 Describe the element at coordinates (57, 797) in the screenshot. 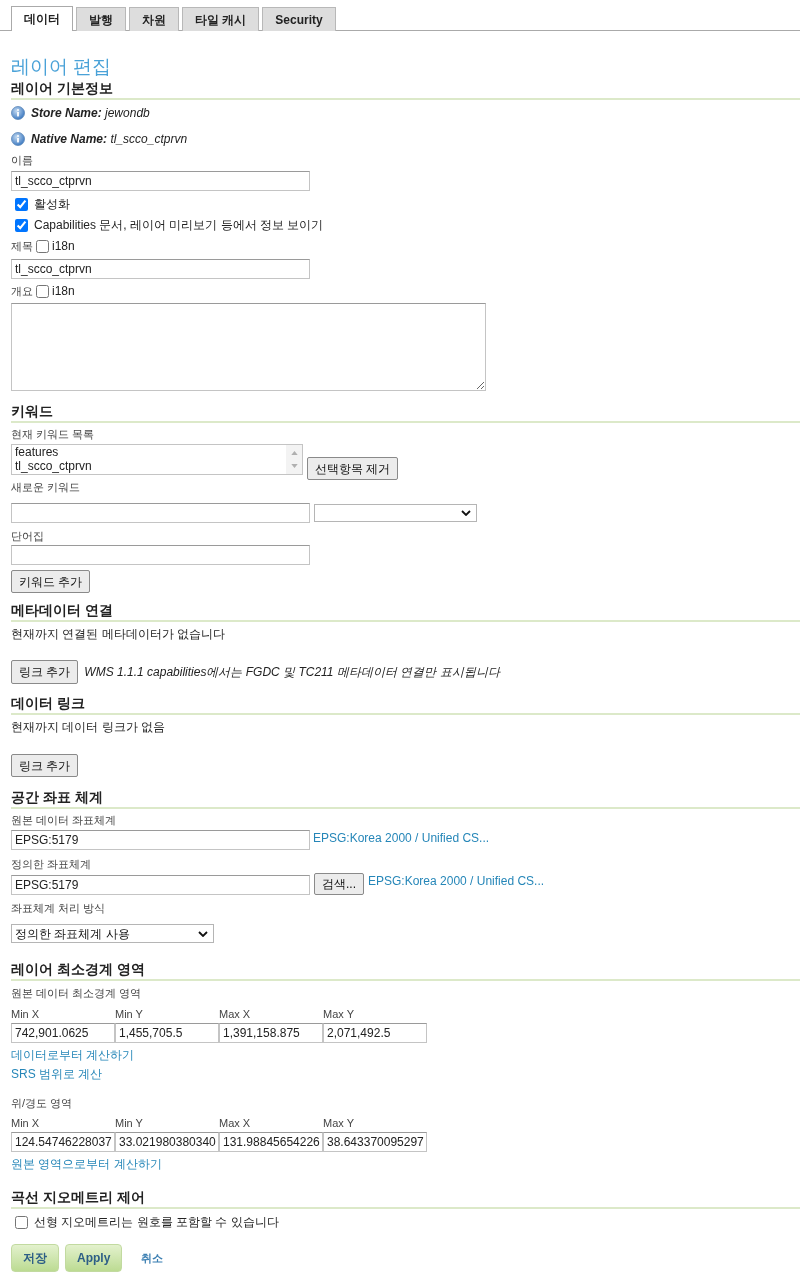

I see `section-heading: 공간 좌표 체계` at that location.